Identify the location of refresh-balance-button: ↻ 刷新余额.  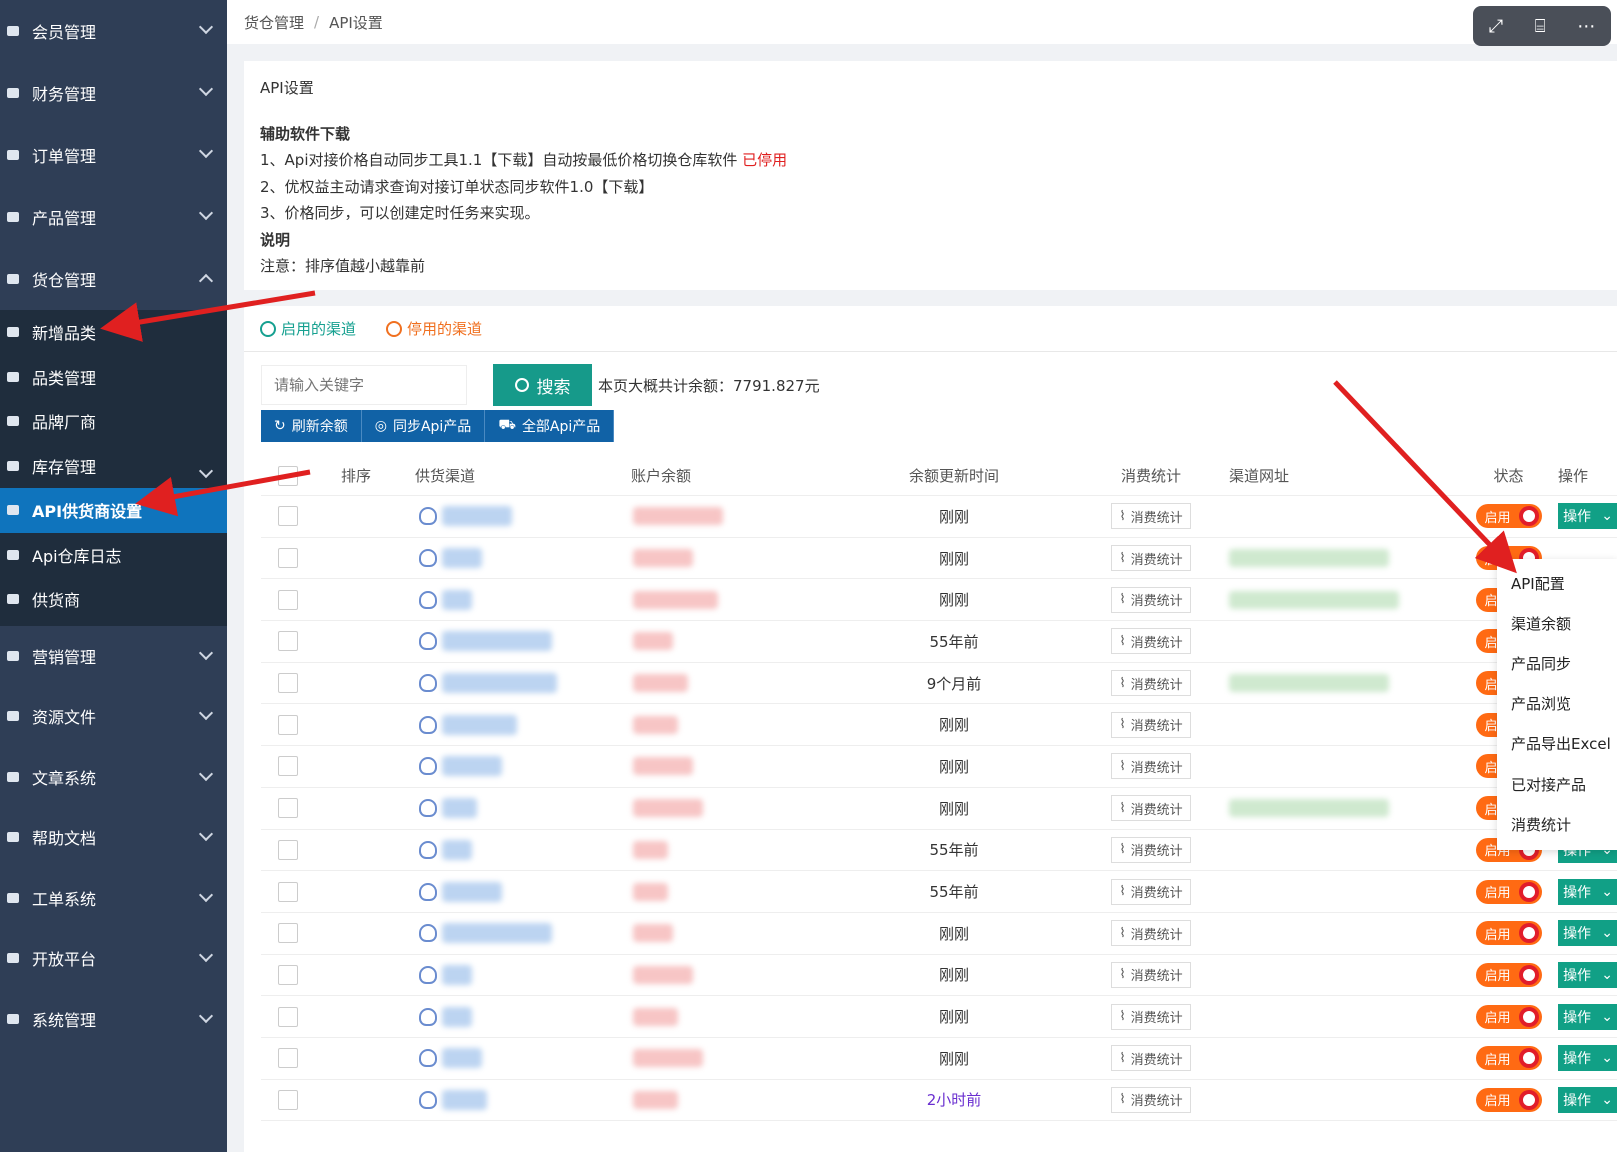
(311, 426).